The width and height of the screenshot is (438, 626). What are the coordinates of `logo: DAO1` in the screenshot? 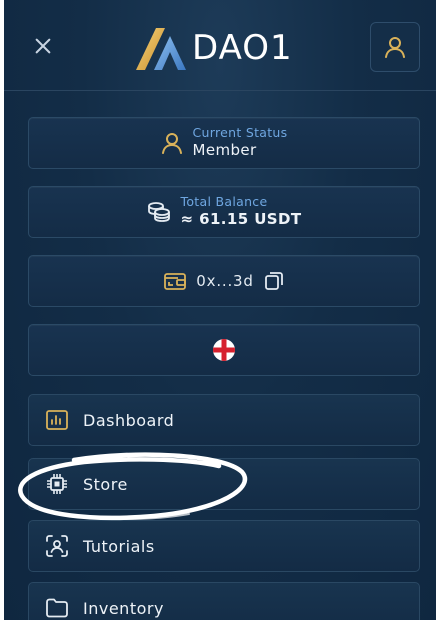 It's located at (213, 48).